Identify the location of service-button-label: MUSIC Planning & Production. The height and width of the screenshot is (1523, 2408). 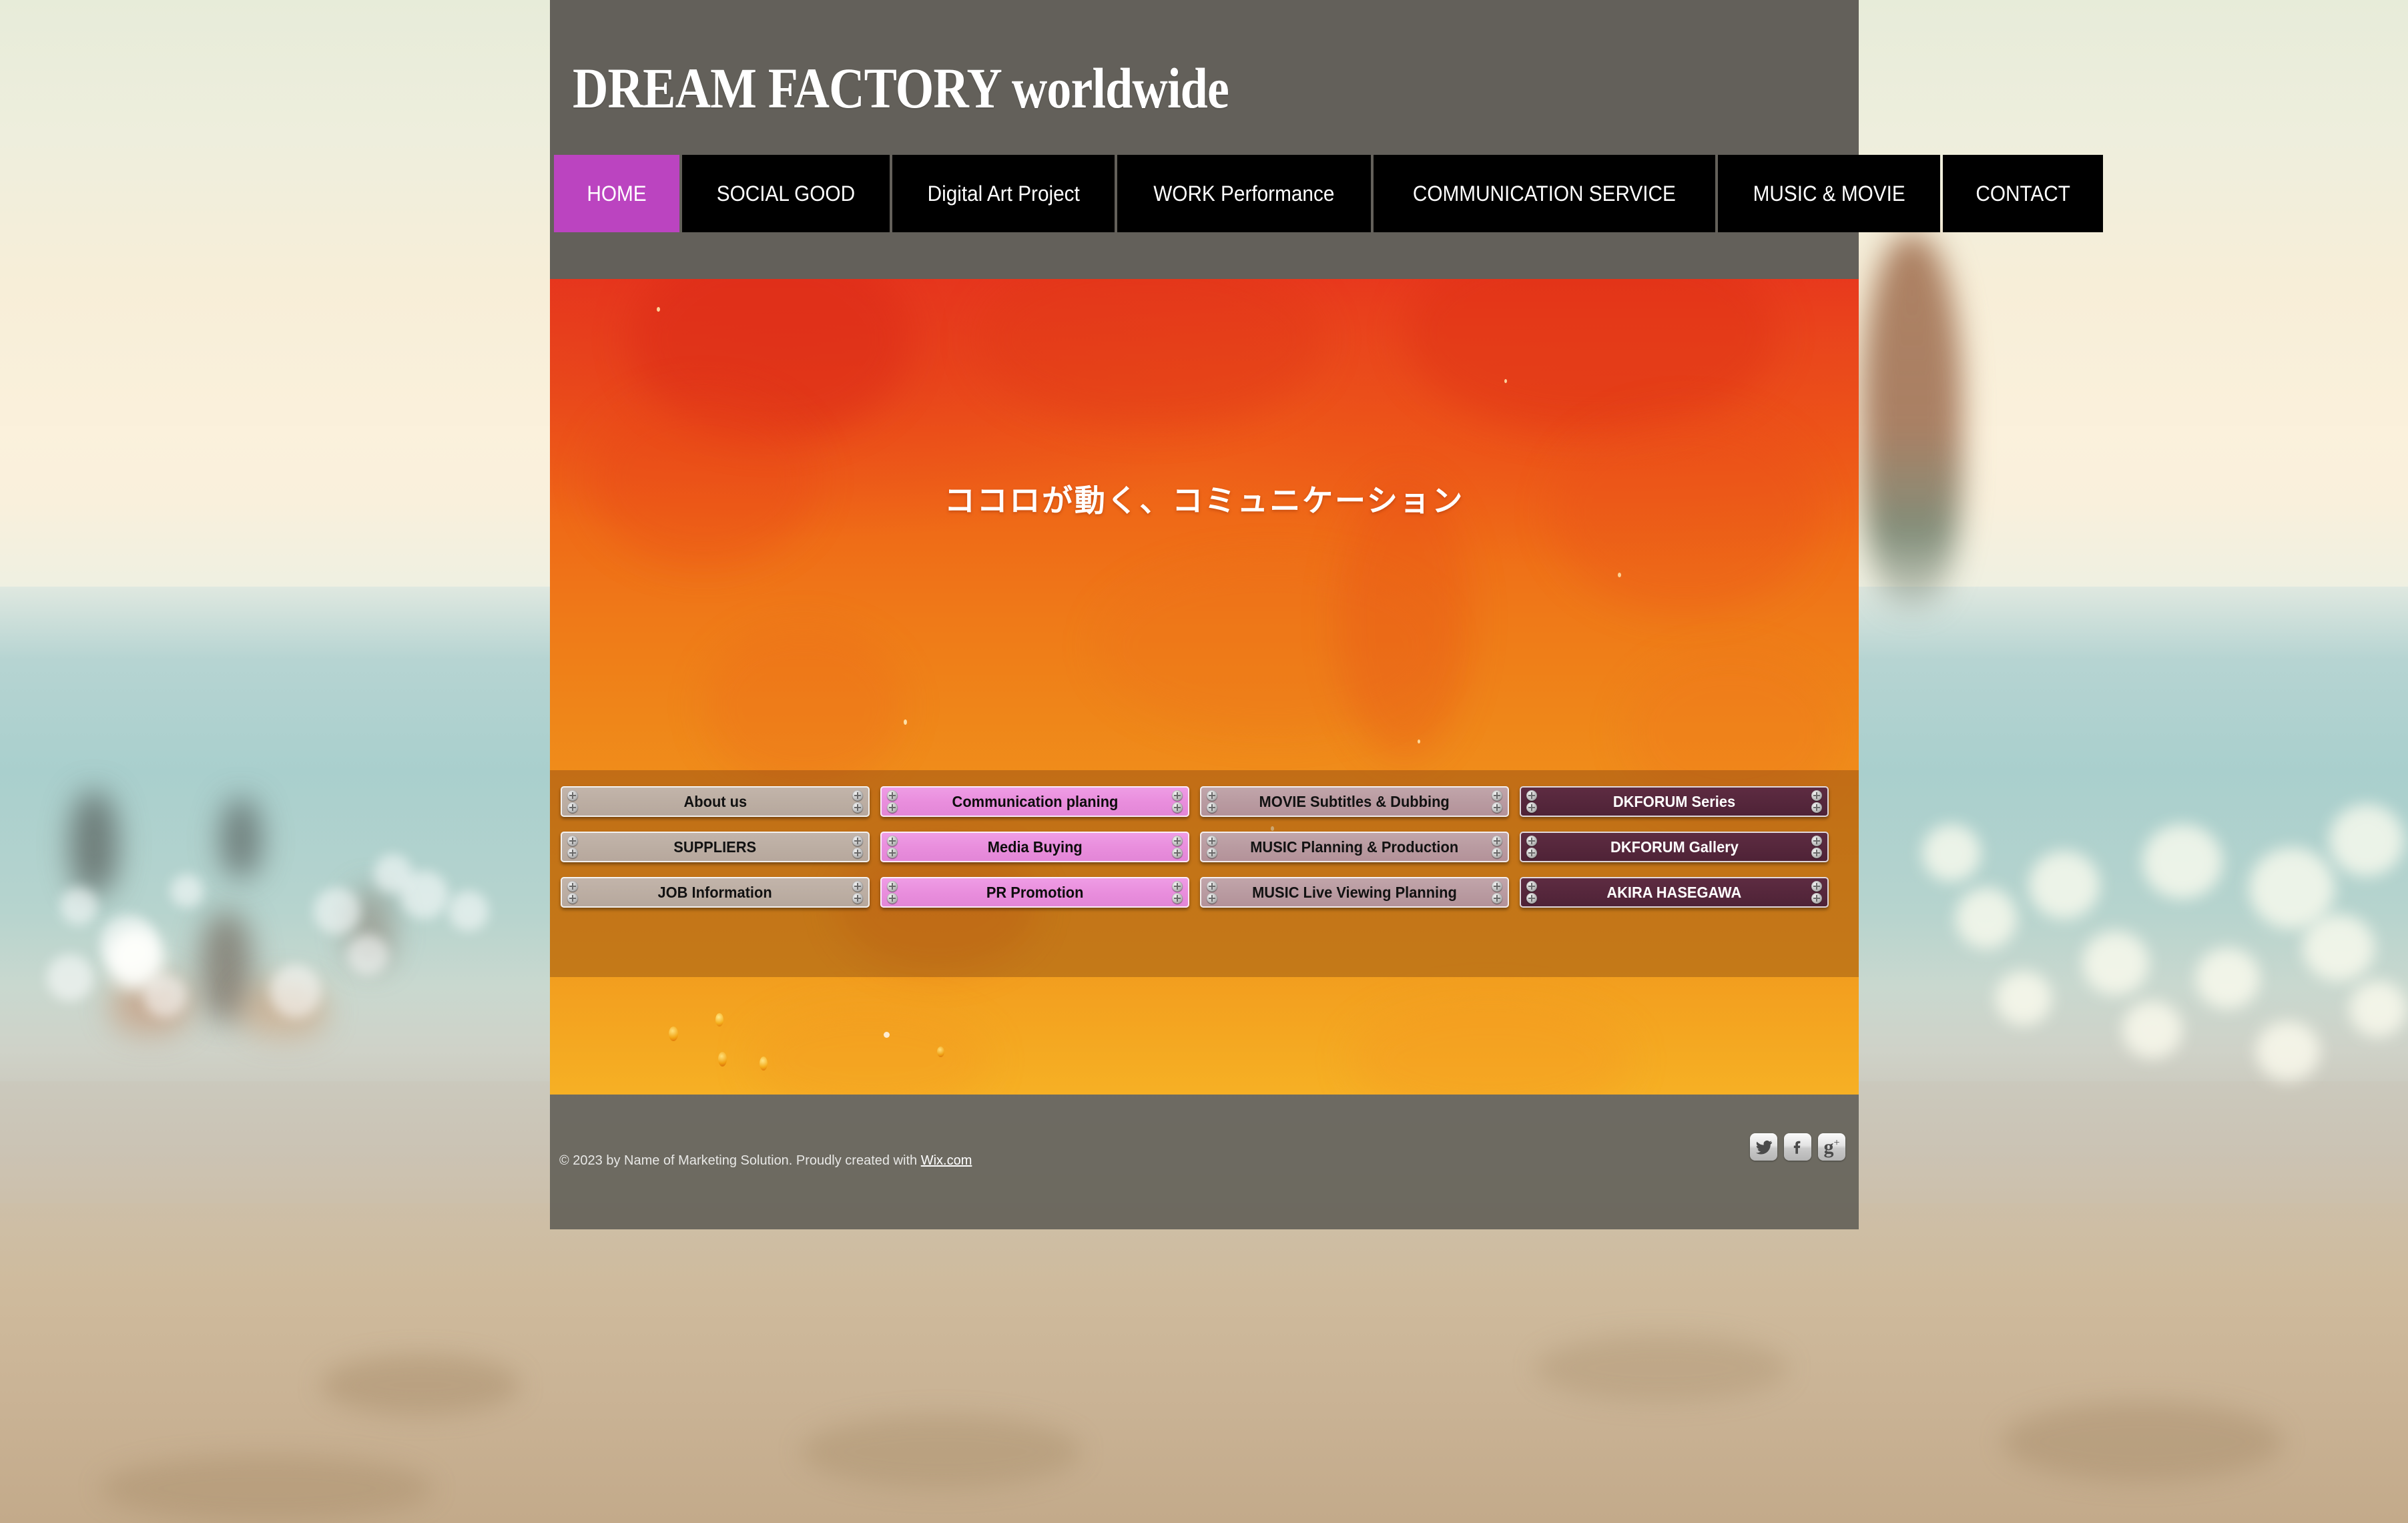
(1354, 847).